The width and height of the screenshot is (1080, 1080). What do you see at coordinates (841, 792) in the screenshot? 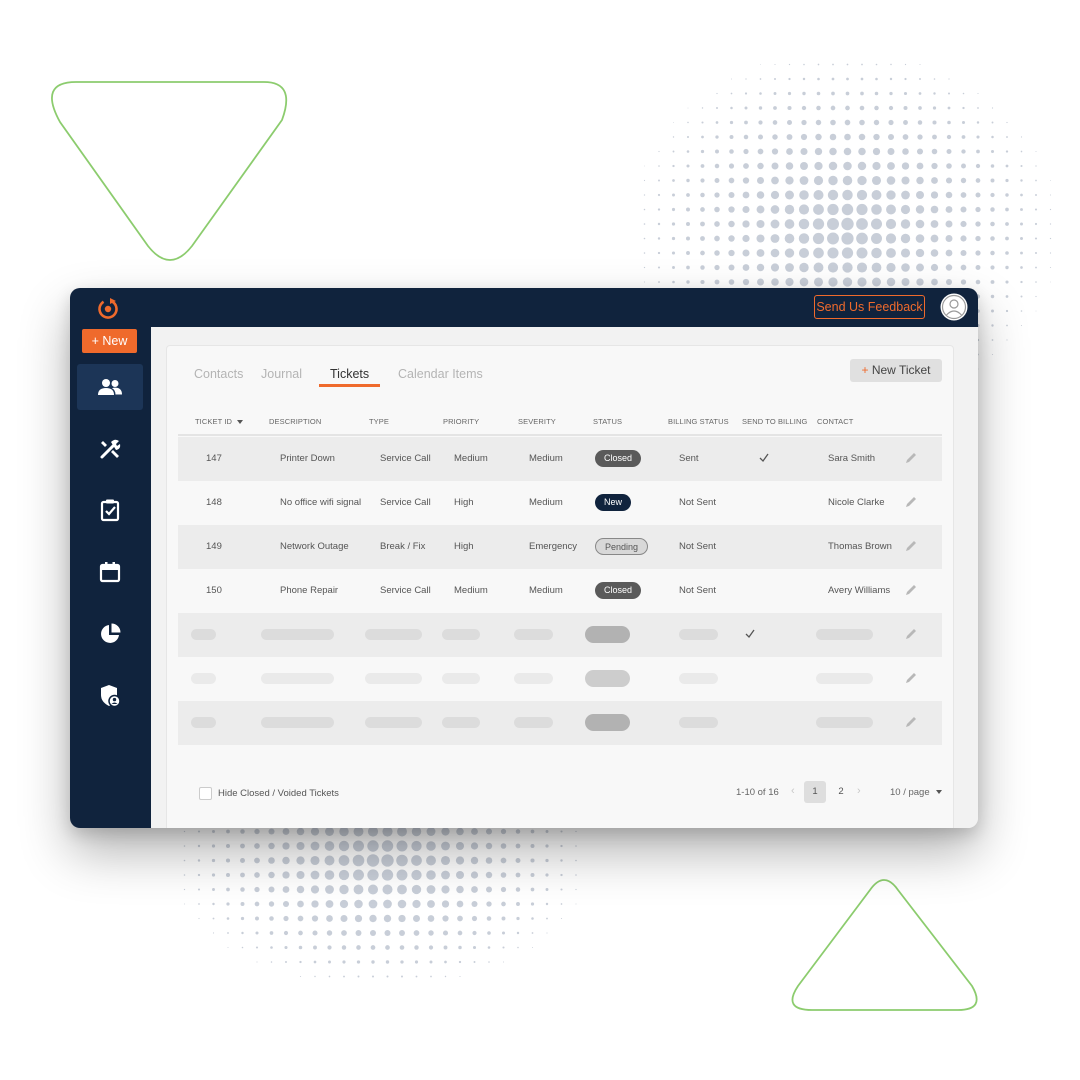
I see `pagination-page-2: 2` at bounding box center [841, 792].